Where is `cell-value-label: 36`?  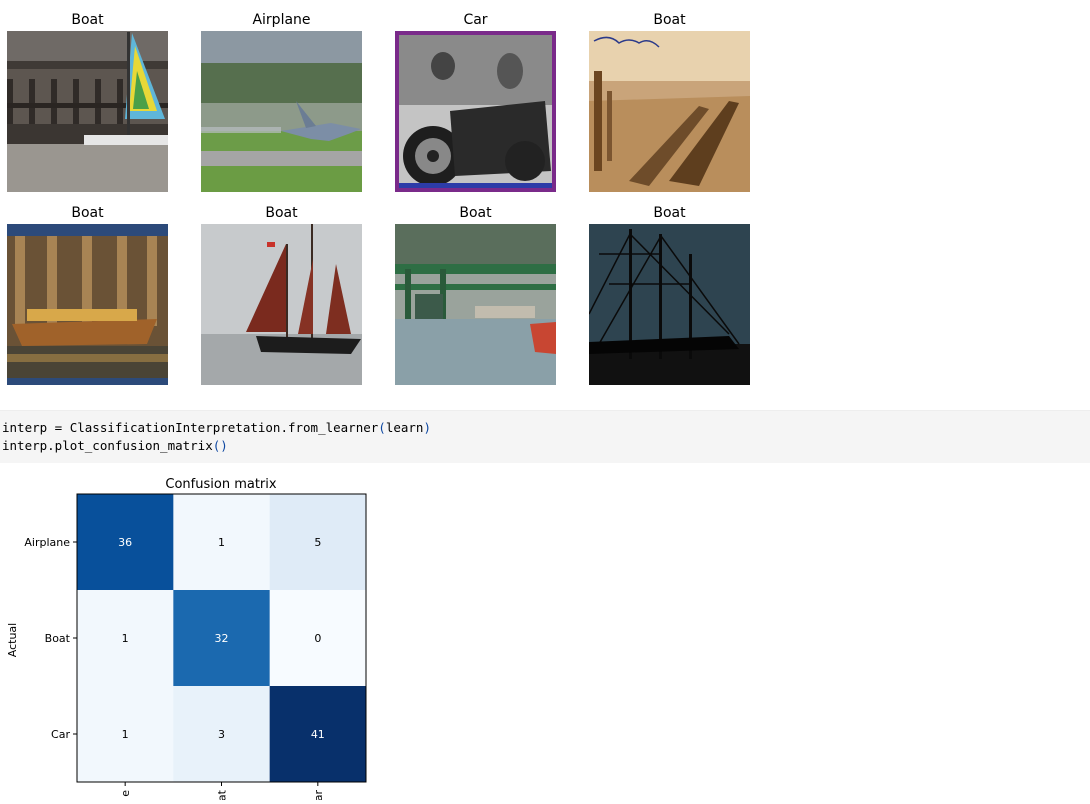
cell-value-label: 36 is located at coordinates (125, 542).